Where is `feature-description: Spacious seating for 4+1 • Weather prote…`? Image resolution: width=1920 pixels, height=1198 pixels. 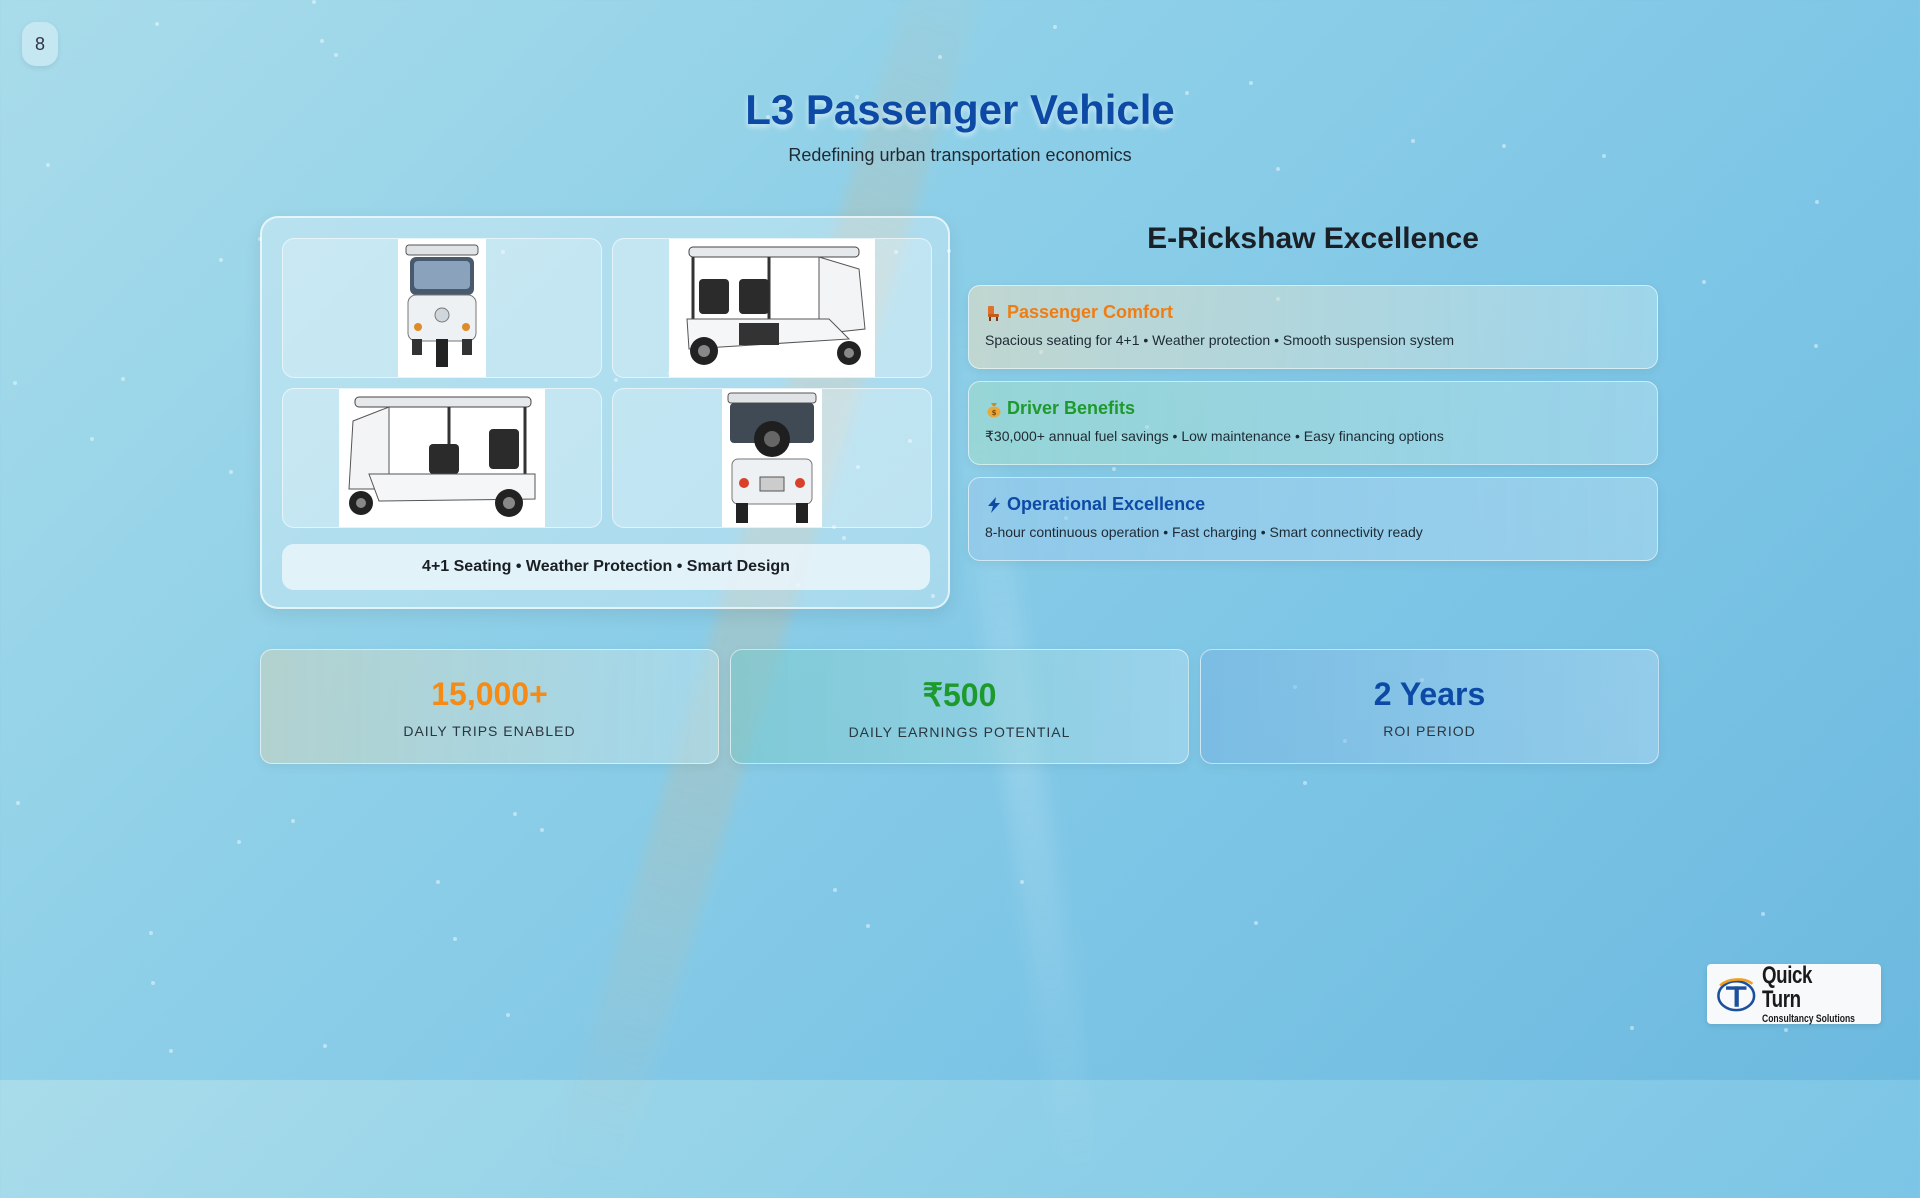 feature-description: Spacious seating for 4+1 • Weather prote… is located at coordinates (1220, 340).